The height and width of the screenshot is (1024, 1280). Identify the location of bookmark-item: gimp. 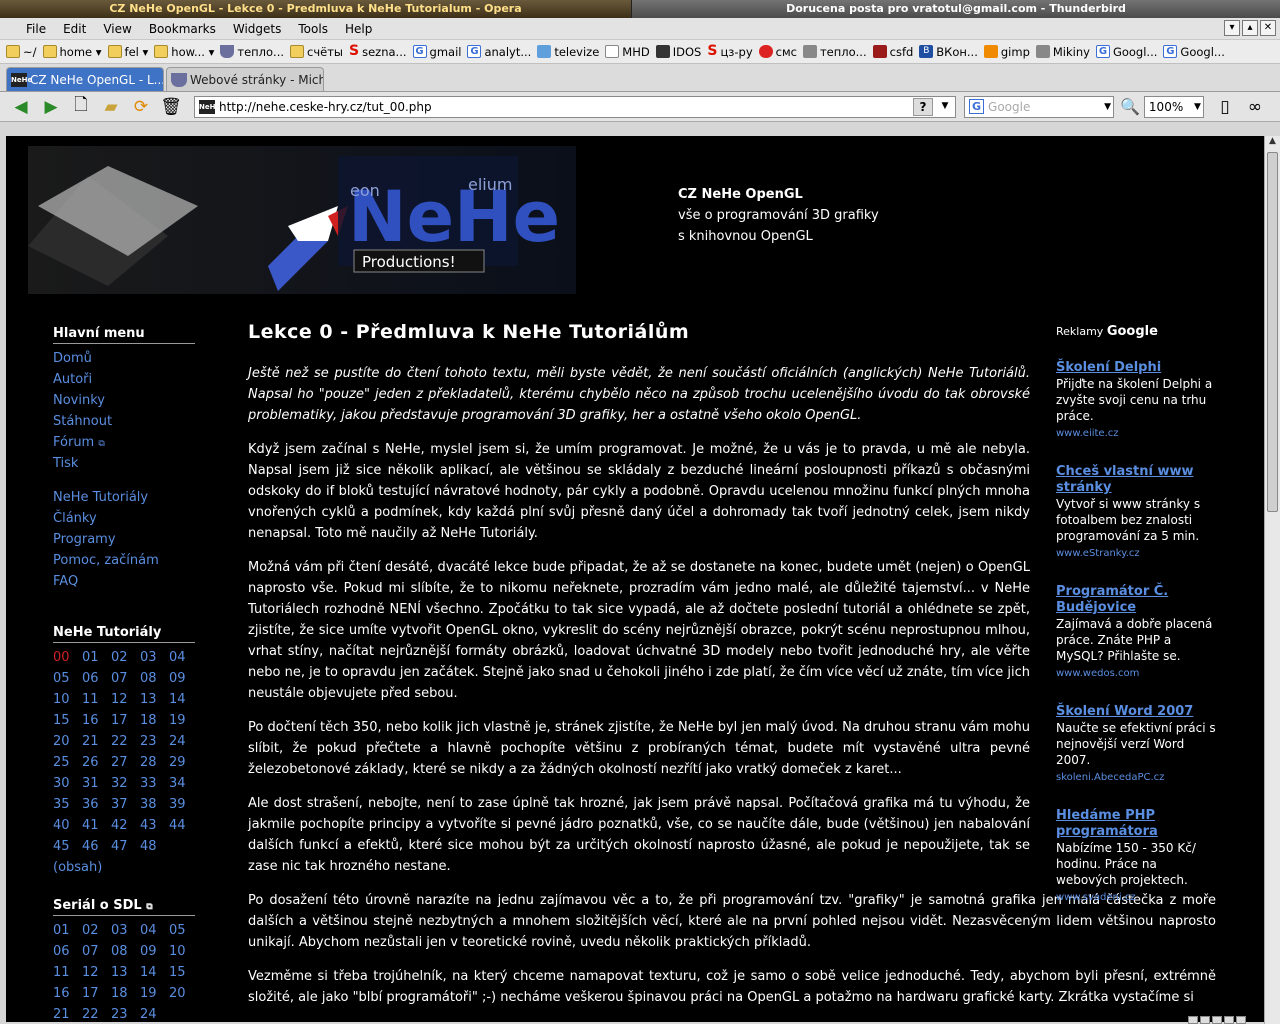
(1006, 52).